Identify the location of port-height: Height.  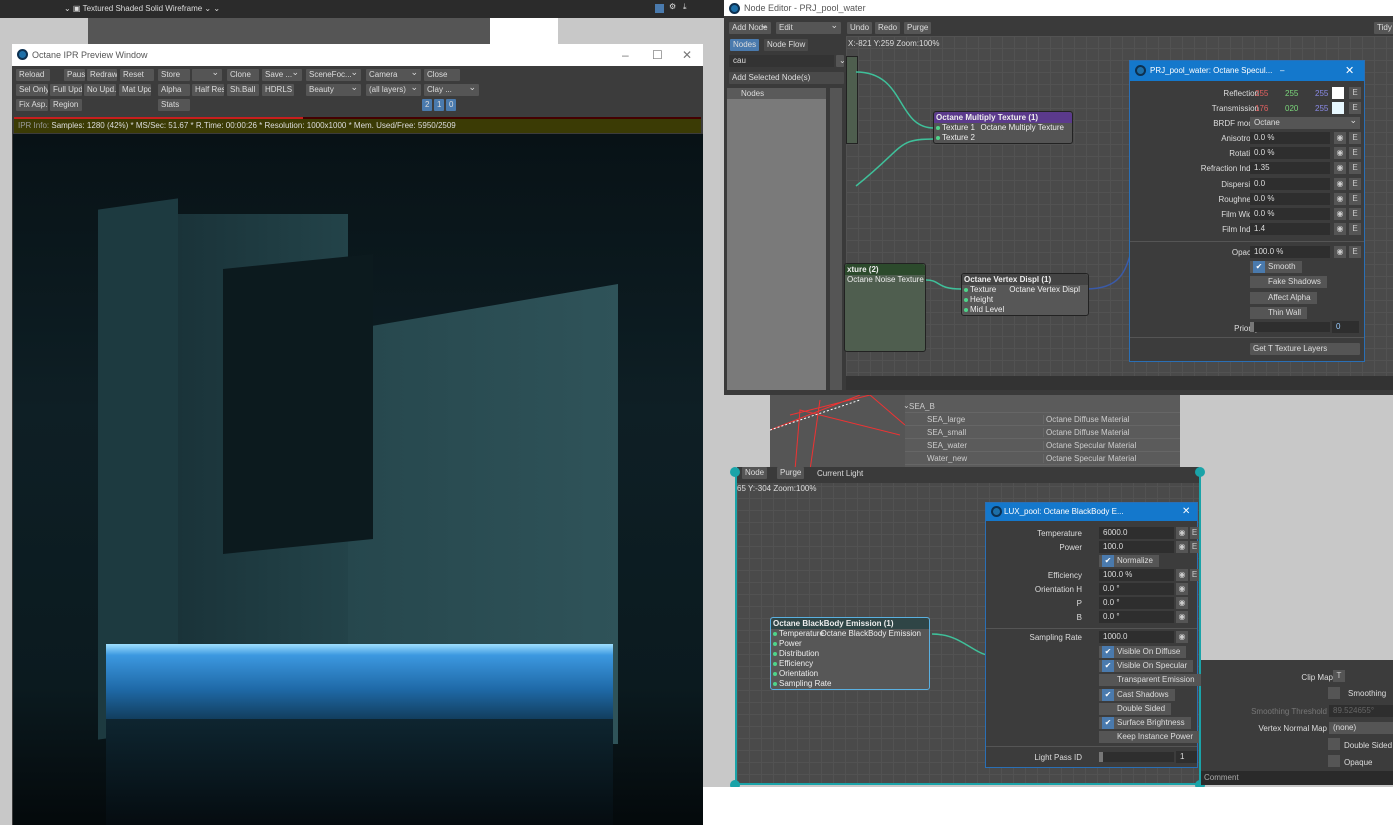
(1025, 300).